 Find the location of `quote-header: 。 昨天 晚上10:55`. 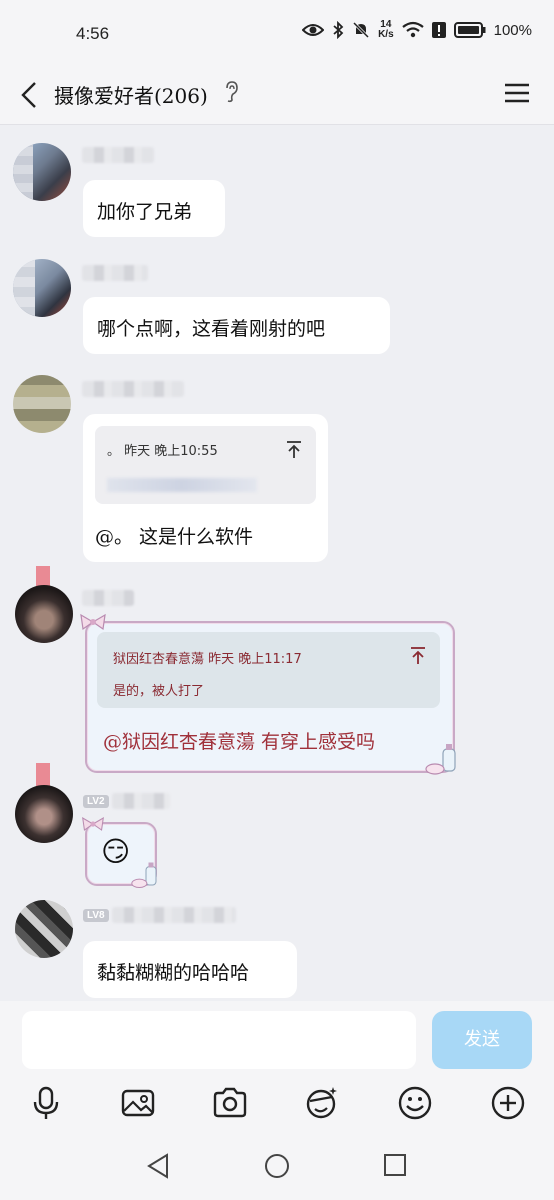

quote-header: 。 昨天 晚上10:55 is located at coordinates (162, 451).